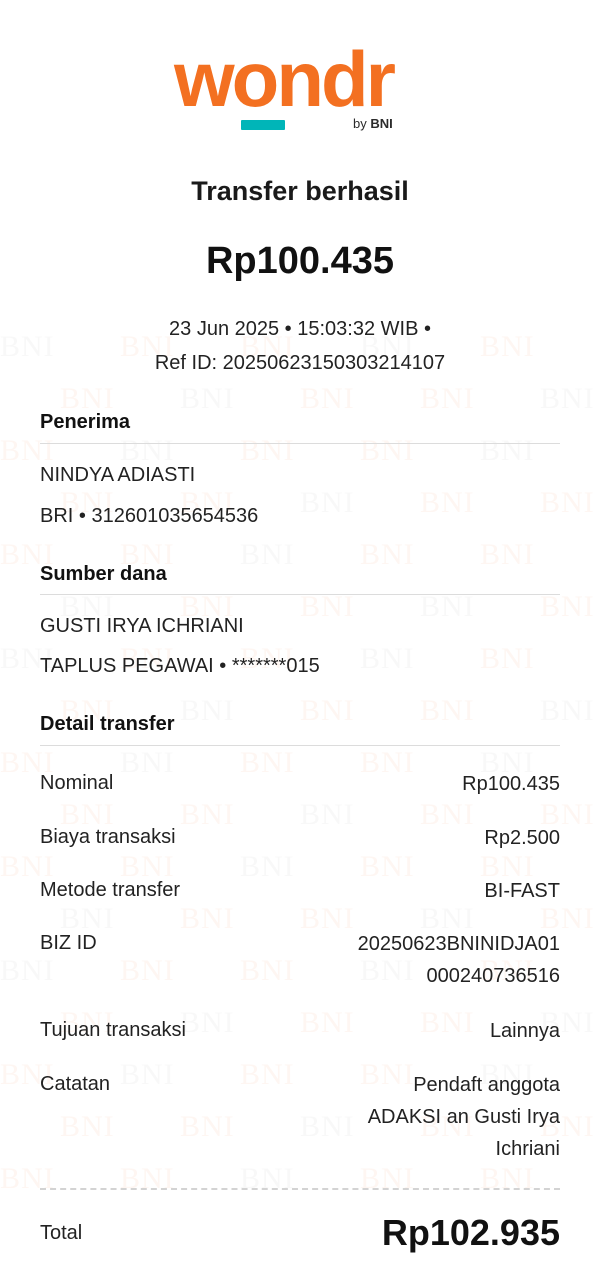 Image resolution: width=600 pixels, height=1280 pixels. Describe the element at coordinates (486, 1085) in the screenshot. I see `detail-value-line: Pendaft anggota` at that location.